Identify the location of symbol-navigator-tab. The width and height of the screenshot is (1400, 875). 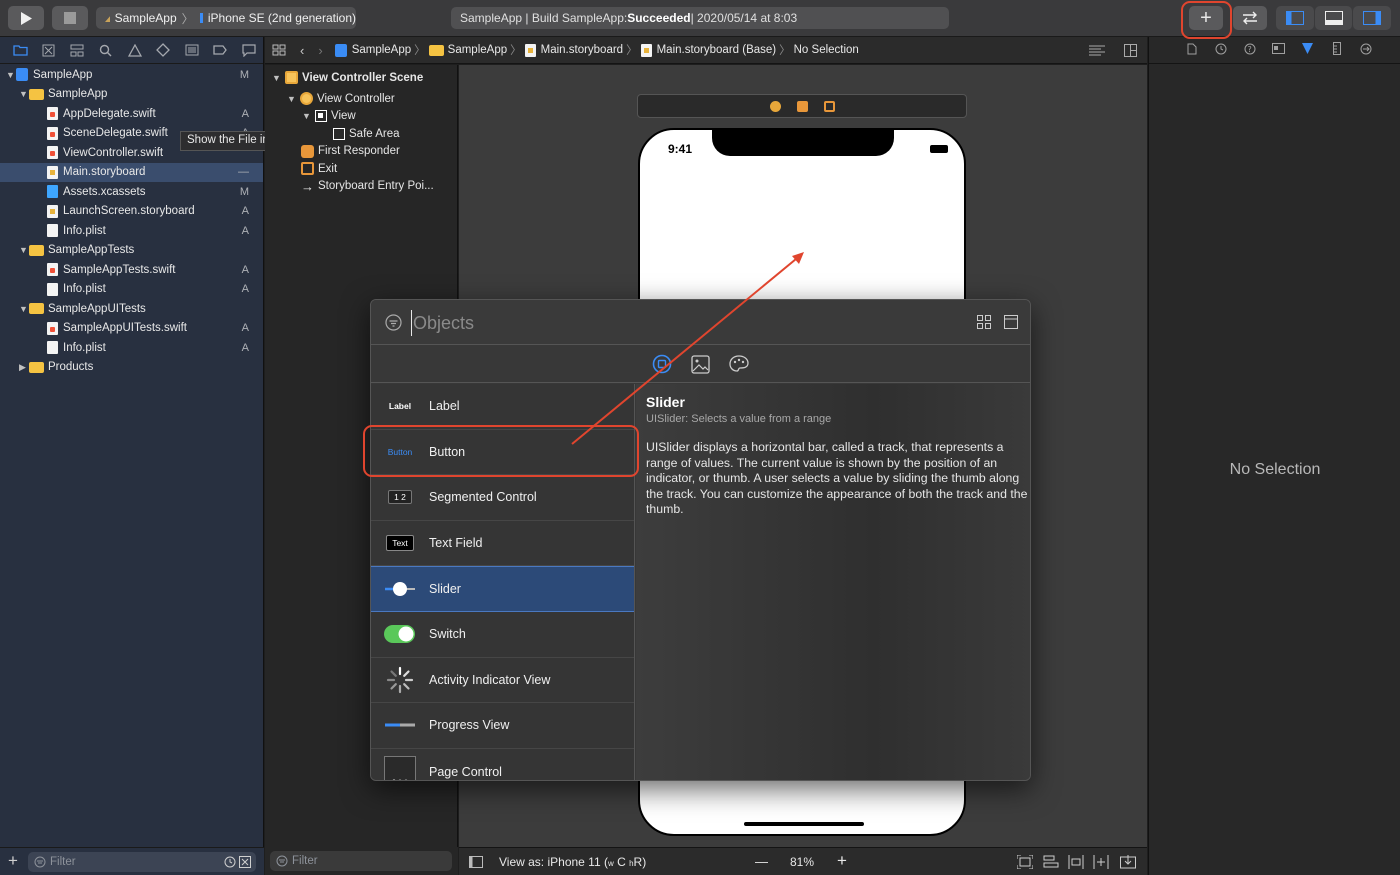
(77, 50).